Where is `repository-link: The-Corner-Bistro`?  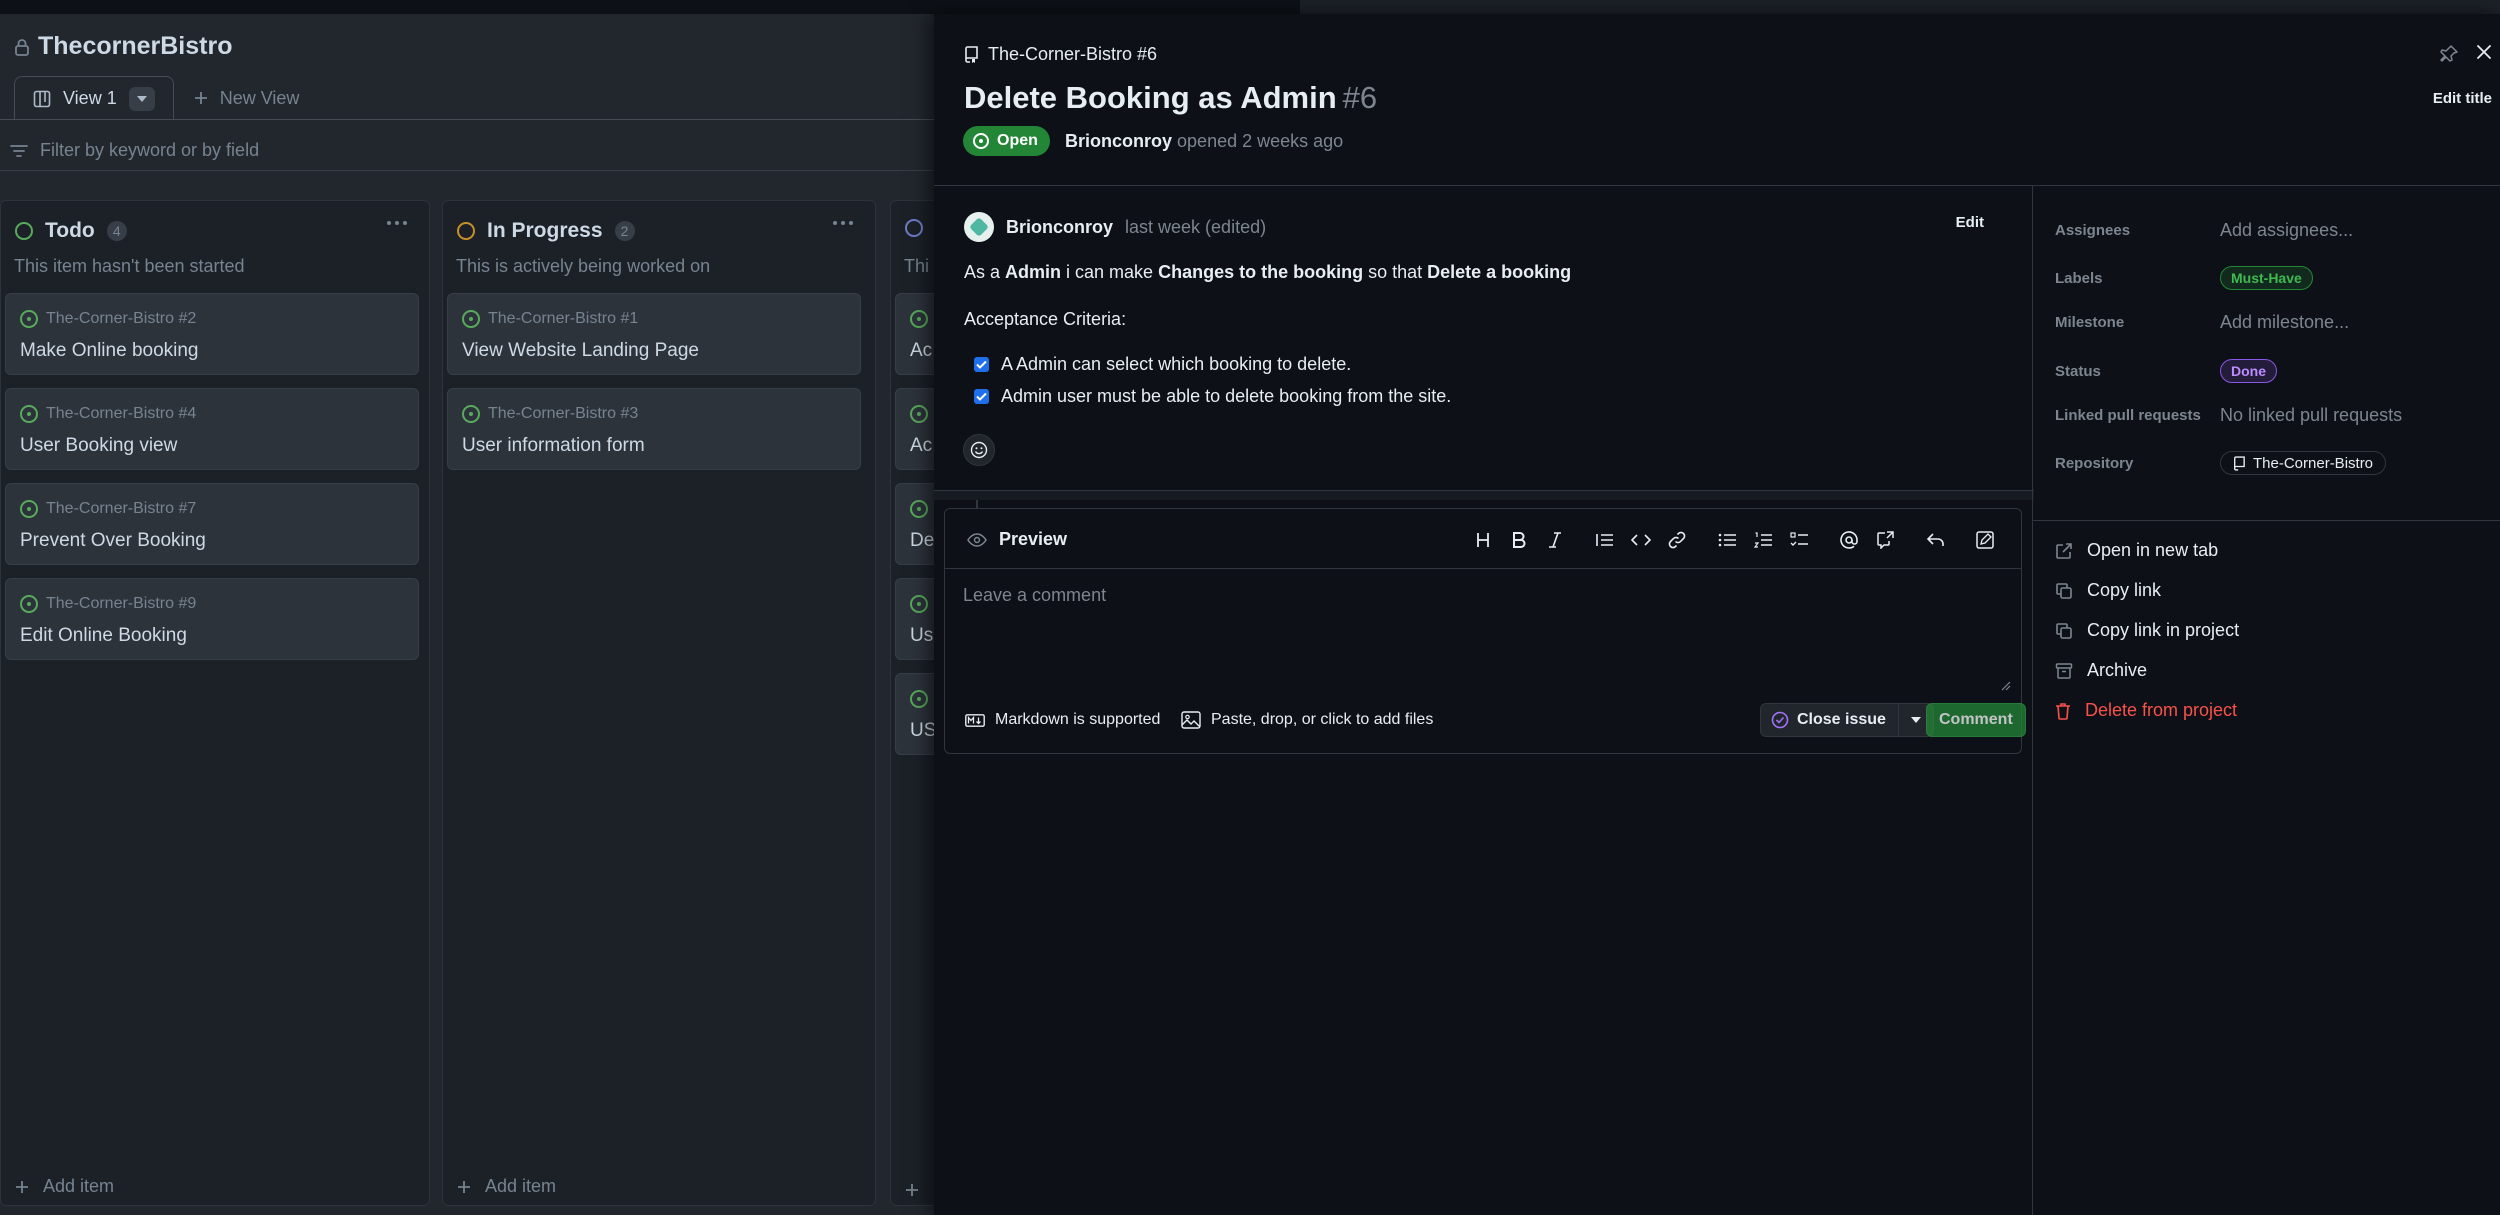
repository-link: The-Corner-Bistro is located at coordinates (2303, 463).